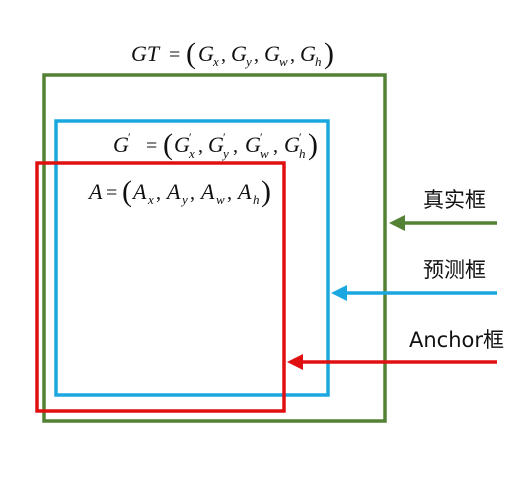 The width and height of the screenshot is (528, 479). I want to click on gt-formula-lhs: GT, so click(146, 53).